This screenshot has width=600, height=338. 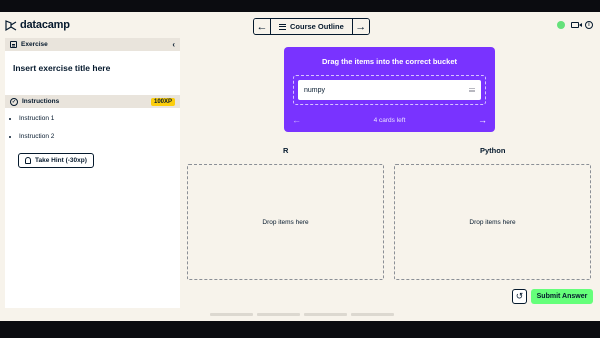 I want to click on next-card-button: →, so click(x=482, y=120).